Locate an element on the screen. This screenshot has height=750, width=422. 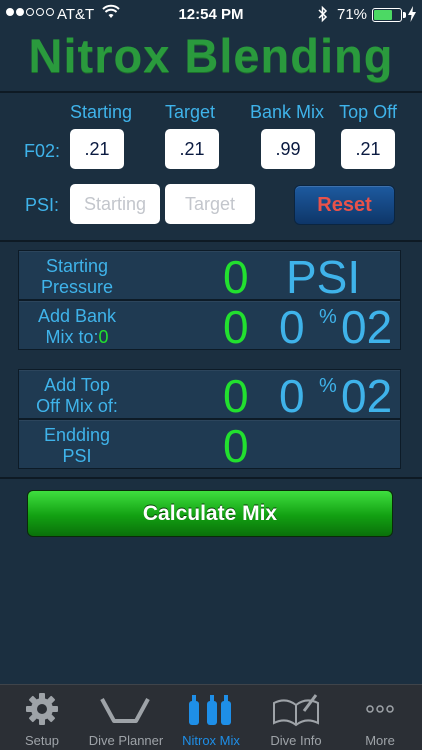
add-bank-mix-gas: 02 is located at coordinates (367, 327).